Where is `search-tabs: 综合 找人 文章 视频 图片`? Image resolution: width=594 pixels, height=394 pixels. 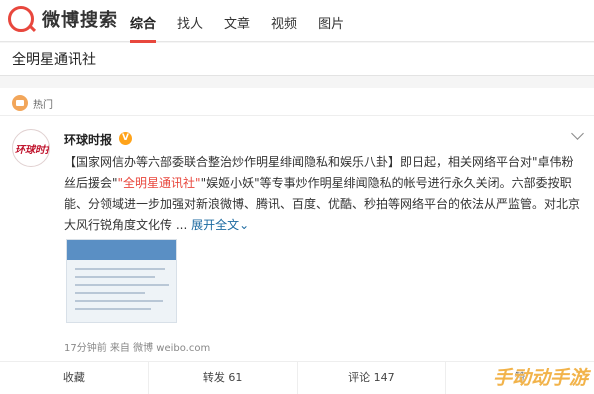
search-tabs: 综合 找人 文章 视频 图片 is located at coordinates (247, 28).